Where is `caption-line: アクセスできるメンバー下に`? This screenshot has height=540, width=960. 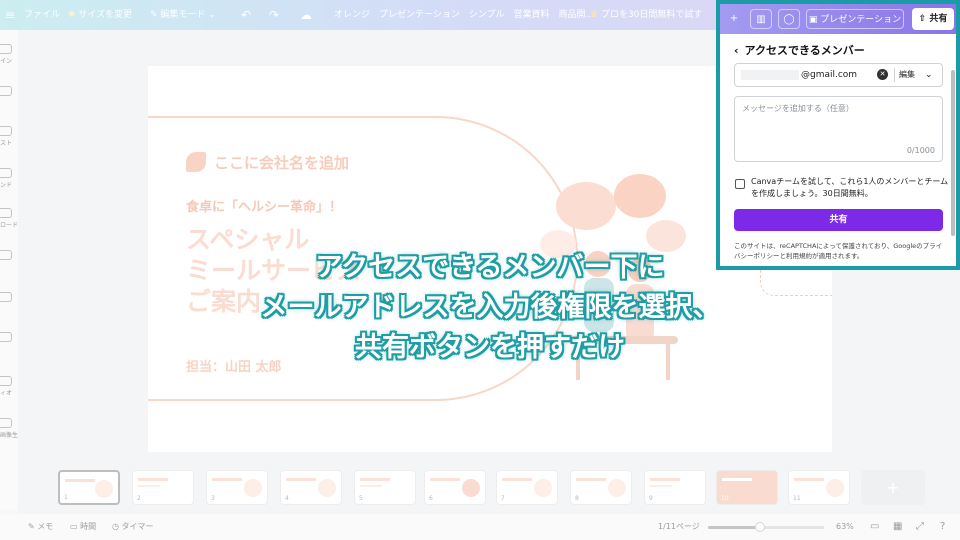 caption-line: アクセスできるメンバー下に is located at coordinates (490, 267).